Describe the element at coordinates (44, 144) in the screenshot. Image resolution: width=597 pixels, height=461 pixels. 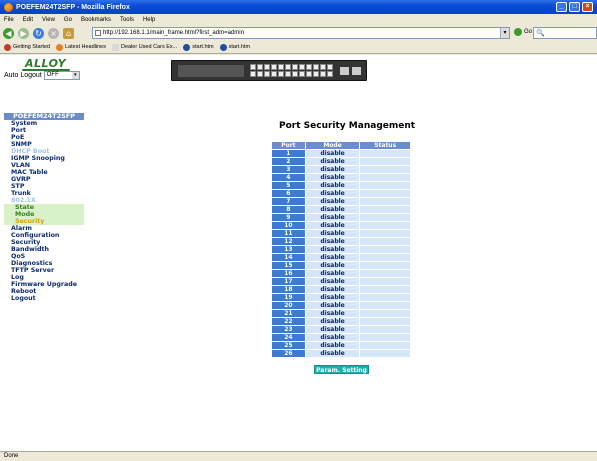
I see `sidebar-item-snmp: SNMP` at that location.